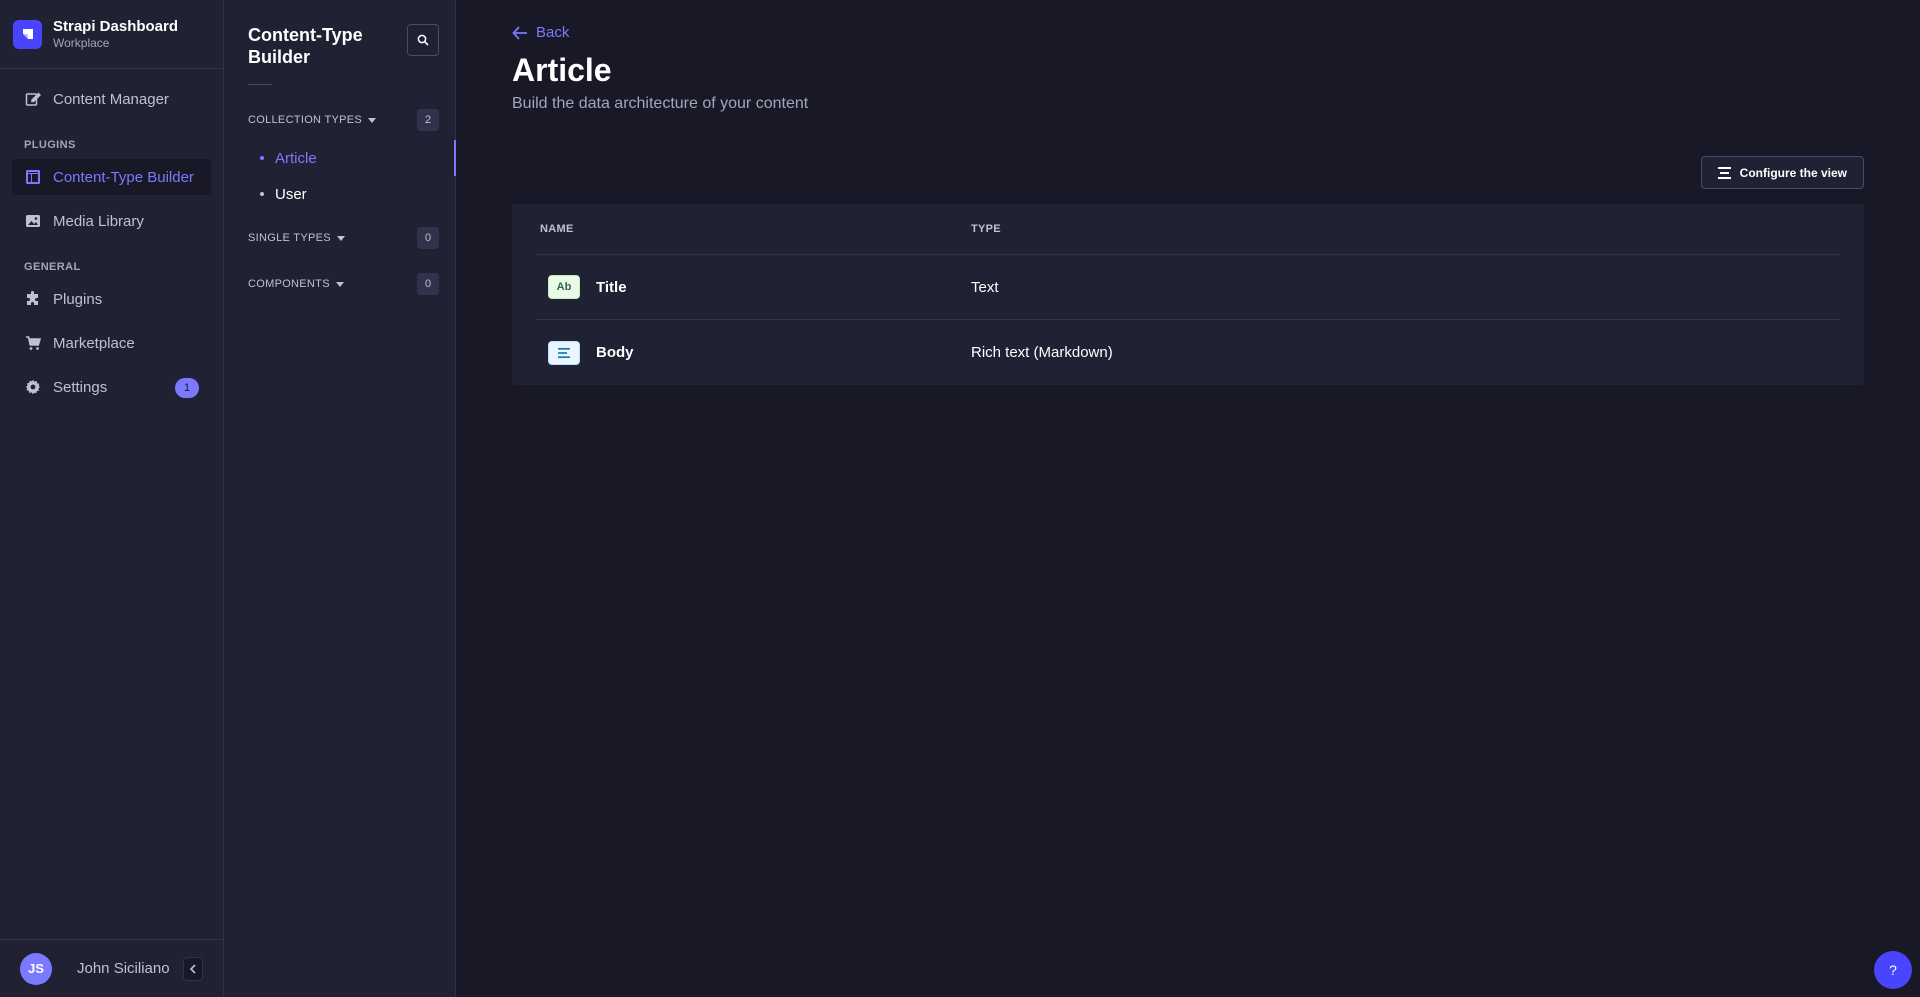 The width and height of the screenshot is (1920, 997). I want to click on components-toggle: COMPONENTS, so click(296, 284).